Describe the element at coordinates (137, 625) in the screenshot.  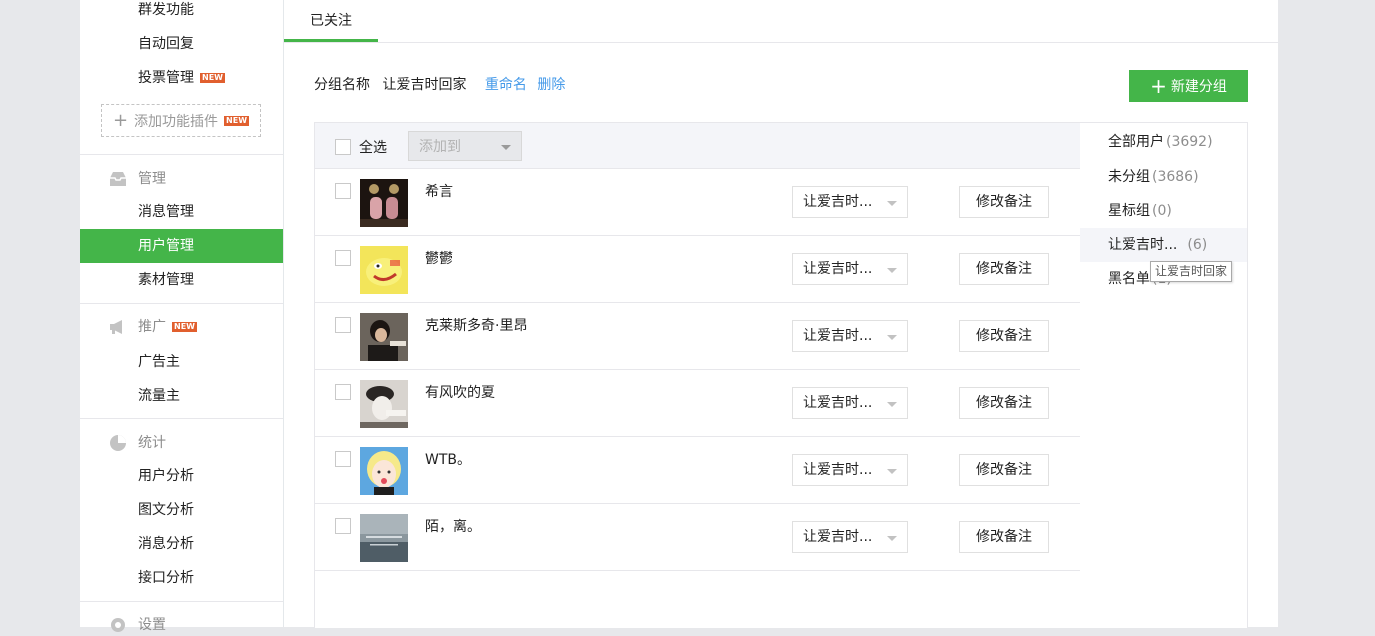
I see `section-settings-header: 设置` at that location.